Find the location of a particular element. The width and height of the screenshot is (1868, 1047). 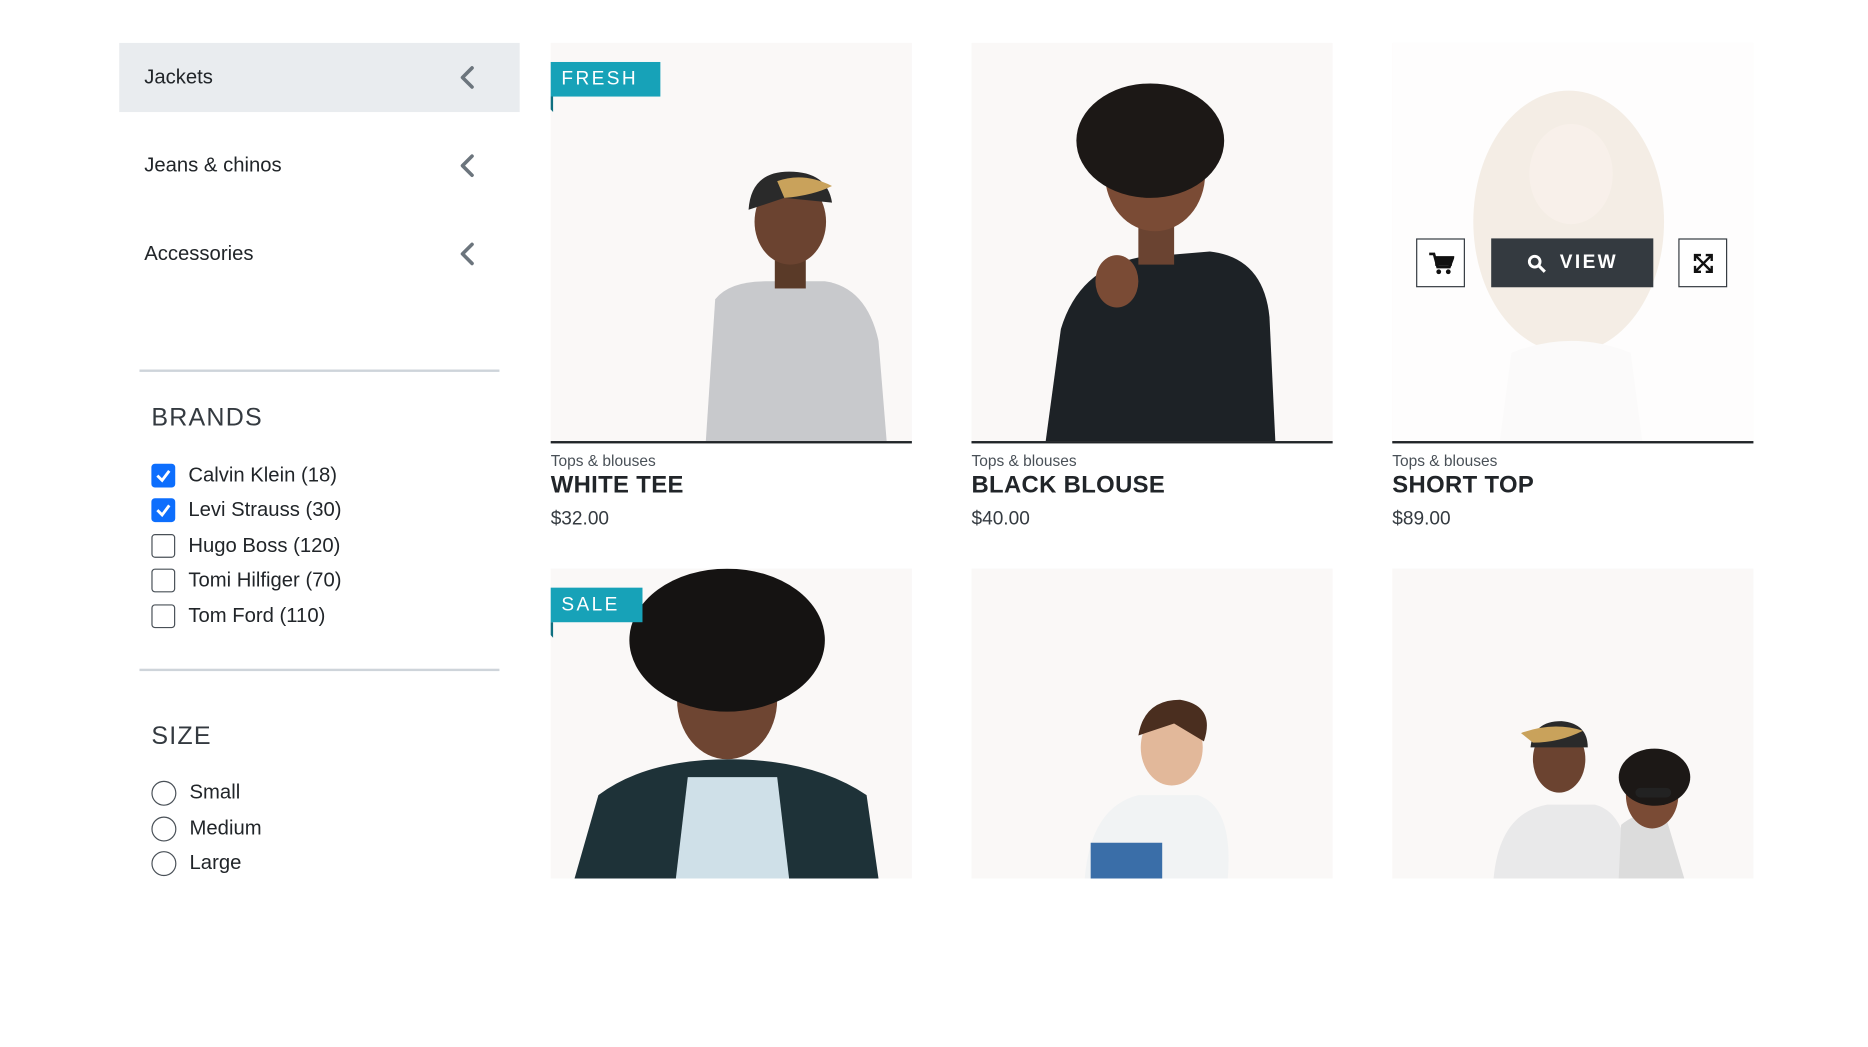

product-card: FRESH Tops & blouses WHITE TEE $32.00 is located at coordinates (731, 286).